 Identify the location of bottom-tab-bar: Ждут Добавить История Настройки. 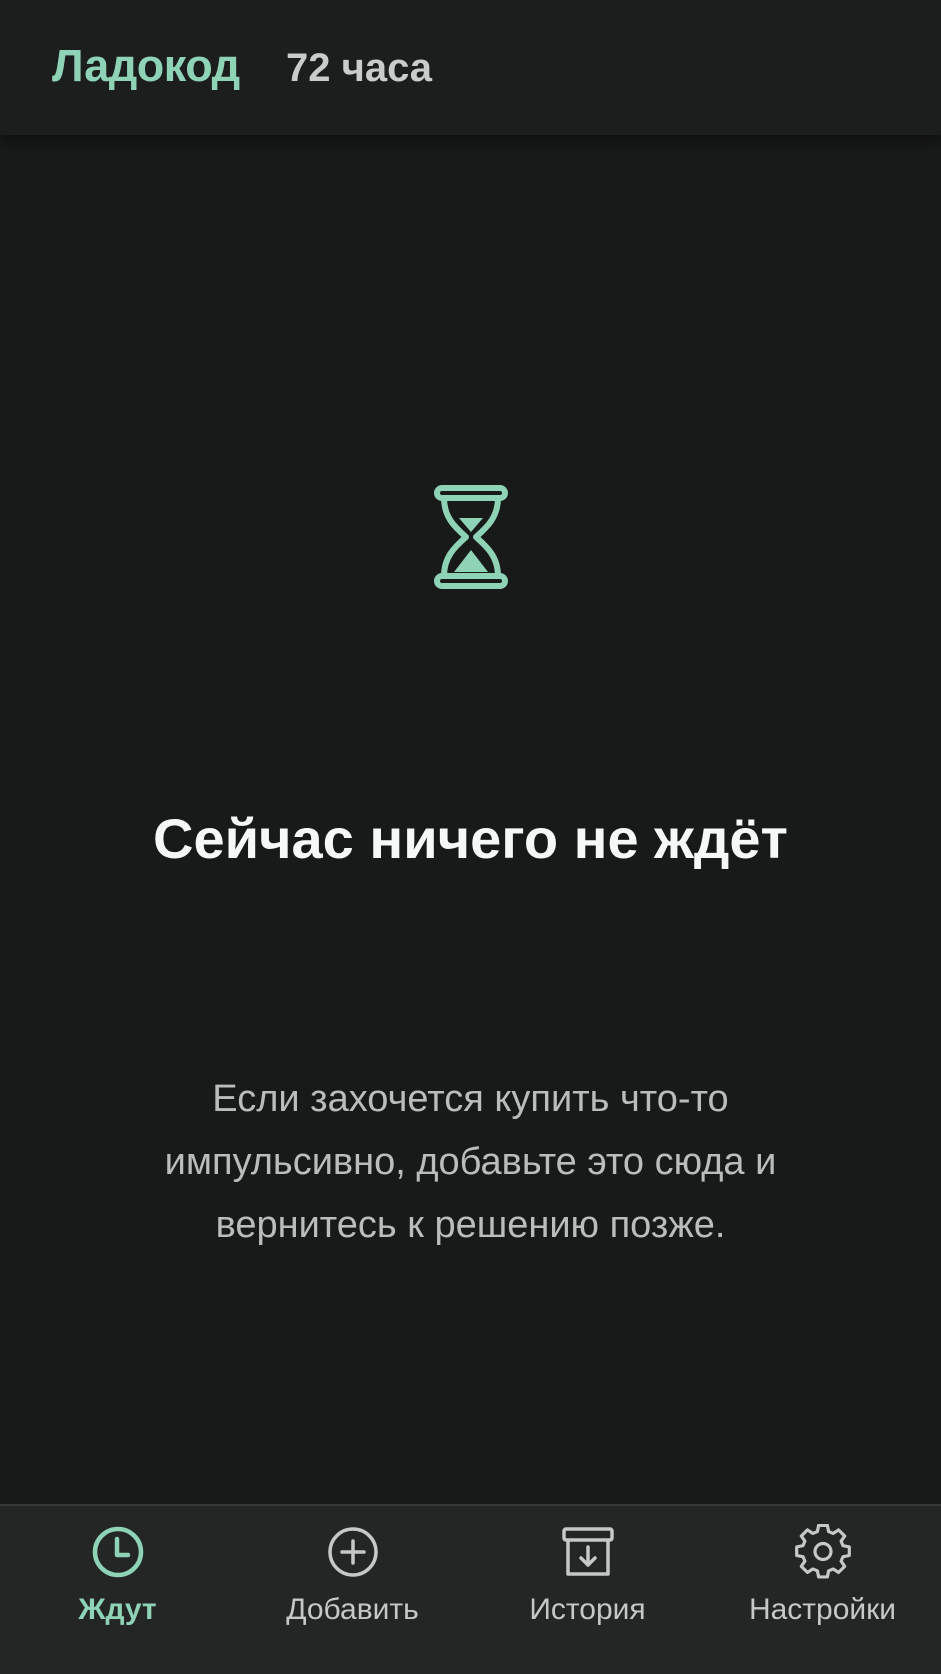
(470, 1589).